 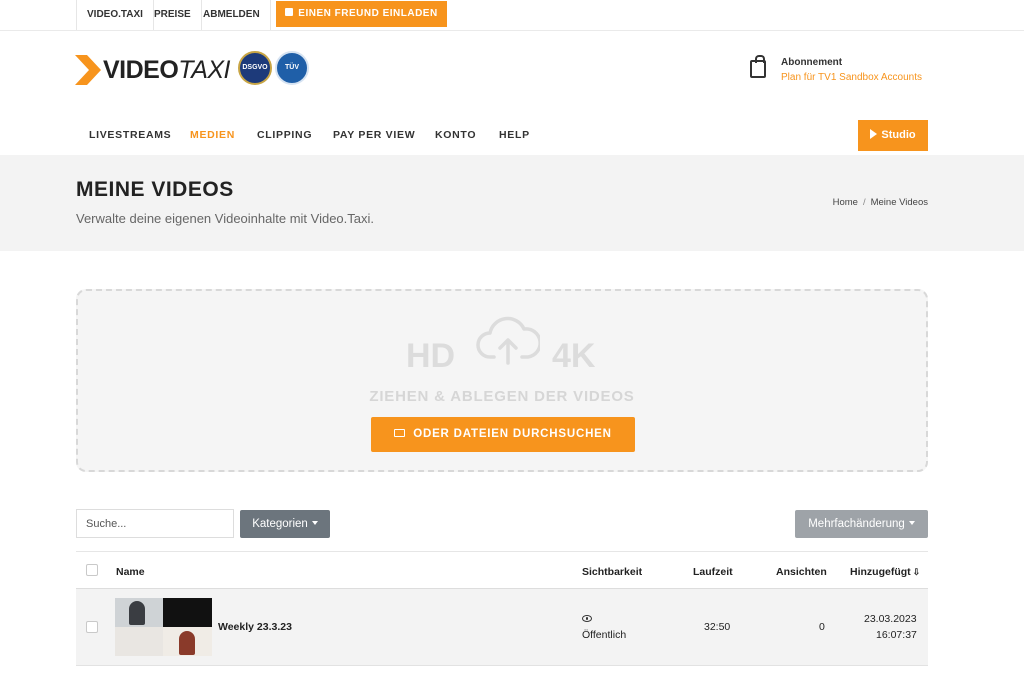 I want to click on nav-livestreams: LIVESTREAMS, so click(x=130, y=135).